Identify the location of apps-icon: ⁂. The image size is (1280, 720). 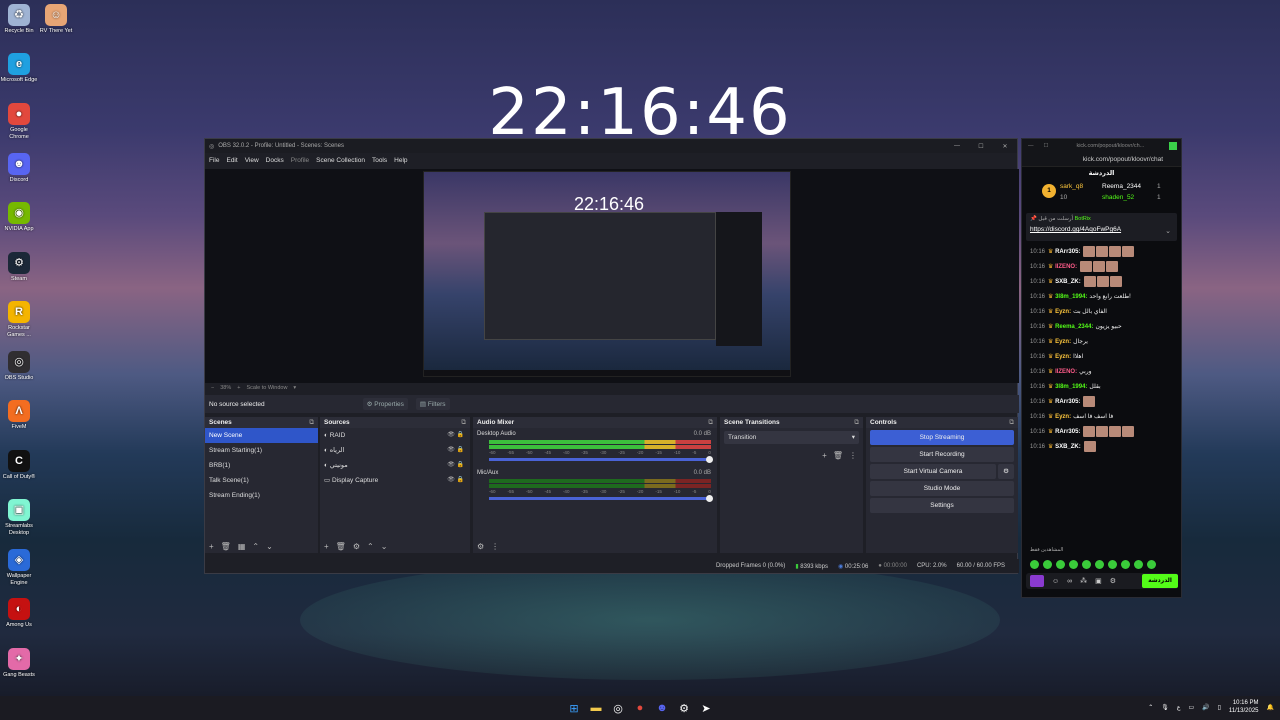
(1083, 581).